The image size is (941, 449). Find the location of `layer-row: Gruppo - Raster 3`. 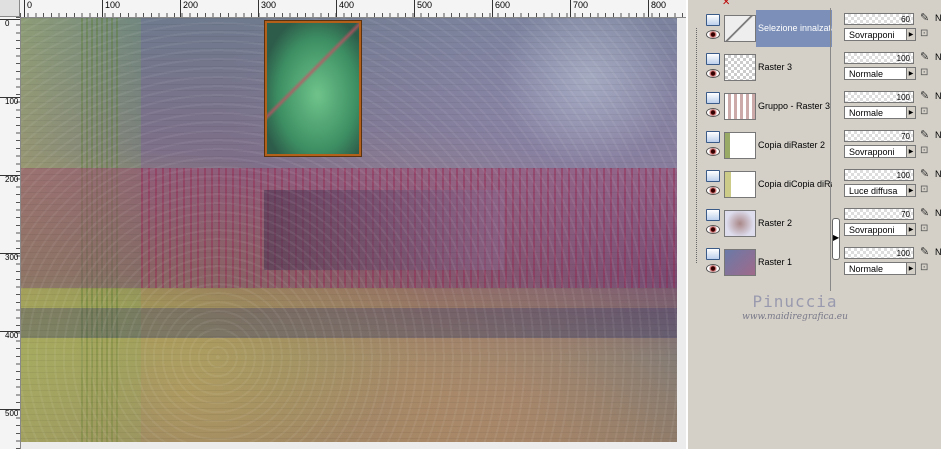

layer-row: Gruppo - Raster 3 is located at coordinates (766, 106).